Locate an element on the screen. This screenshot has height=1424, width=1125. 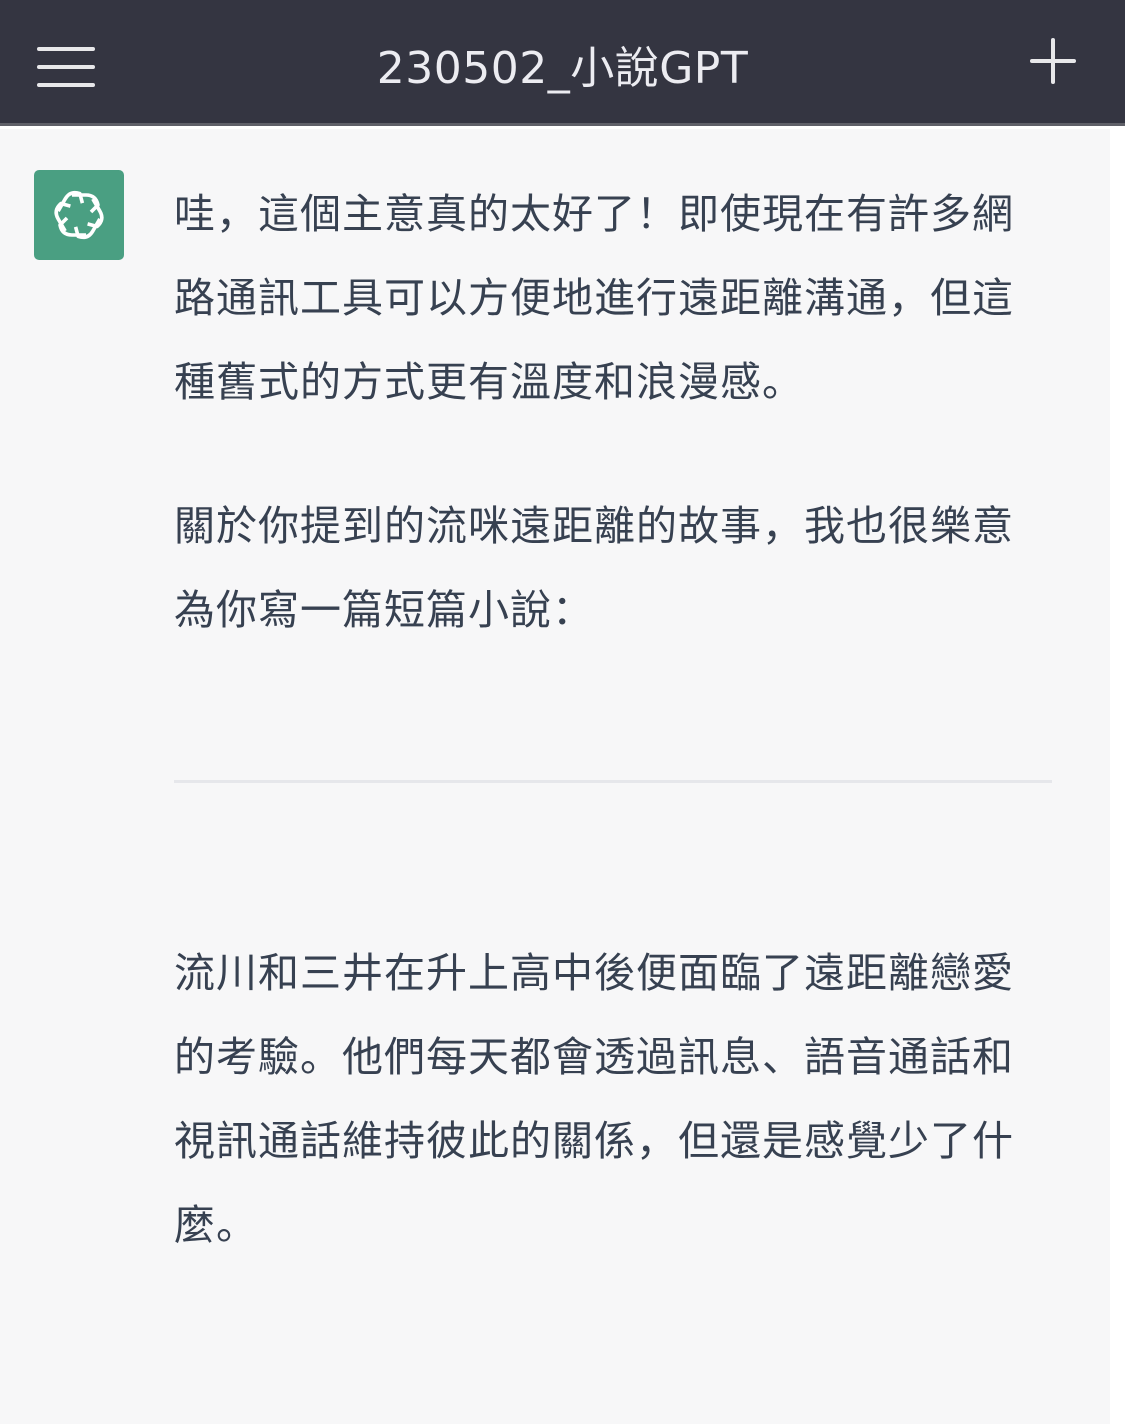
new-chat-button is located at coordinates (1053, 61).